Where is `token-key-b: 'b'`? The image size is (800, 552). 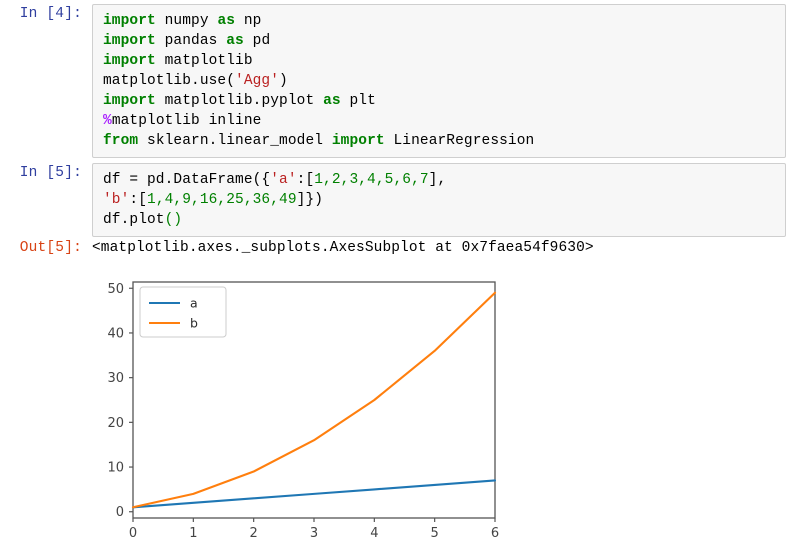 token-key-b: 'b' is located at coordinates (116, 200).